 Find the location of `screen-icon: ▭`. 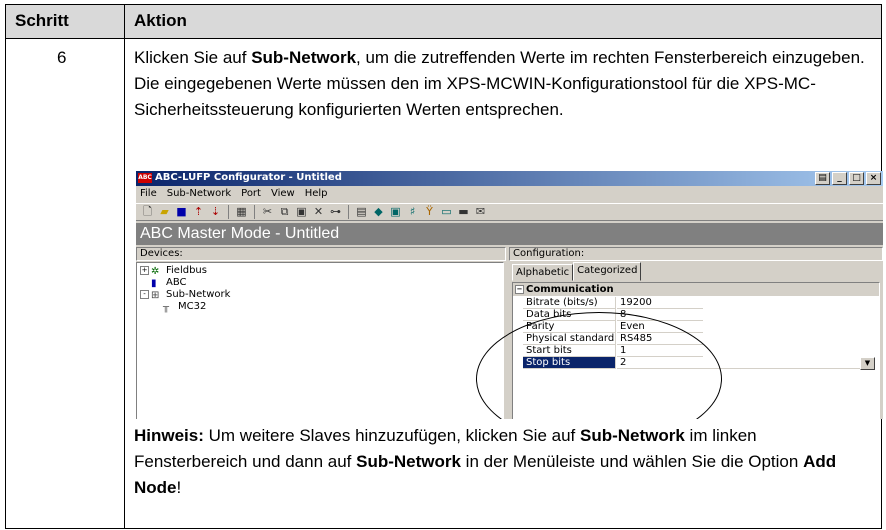

screen-icon: ▭ is located at coordinates (446, 212).